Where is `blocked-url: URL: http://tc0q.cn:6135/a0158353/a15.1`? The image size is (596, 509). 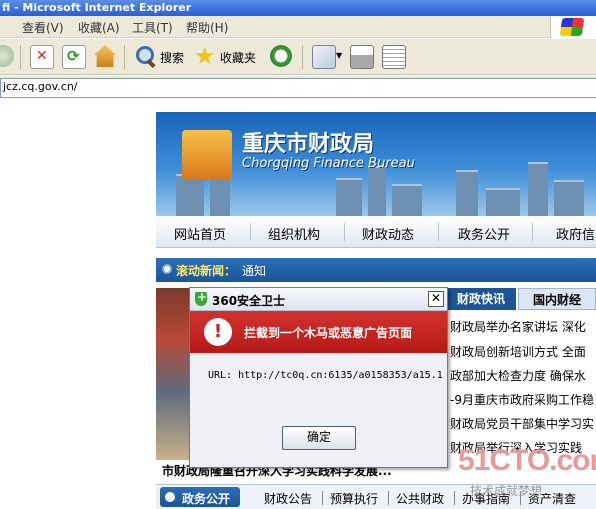
blocked-url: URL: http://tc0q.cn:6135/a0158353/a15.1 is located at coordinates (325, 375).